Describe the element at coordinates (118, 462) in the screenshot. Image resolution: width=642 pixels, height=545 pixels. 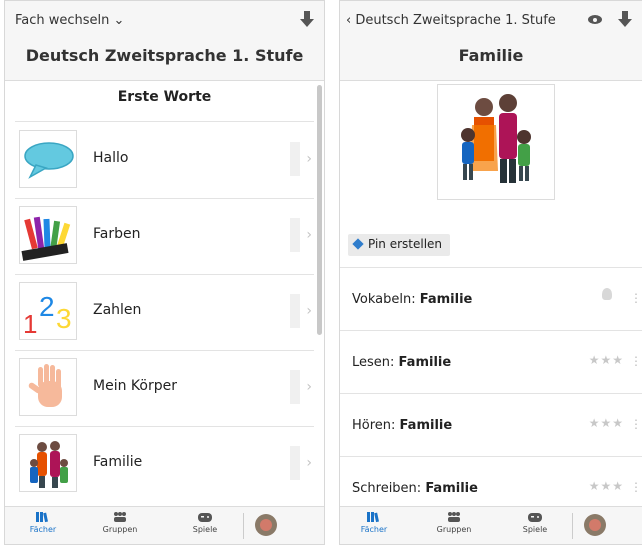
I see `item-label: Familie` at that location.